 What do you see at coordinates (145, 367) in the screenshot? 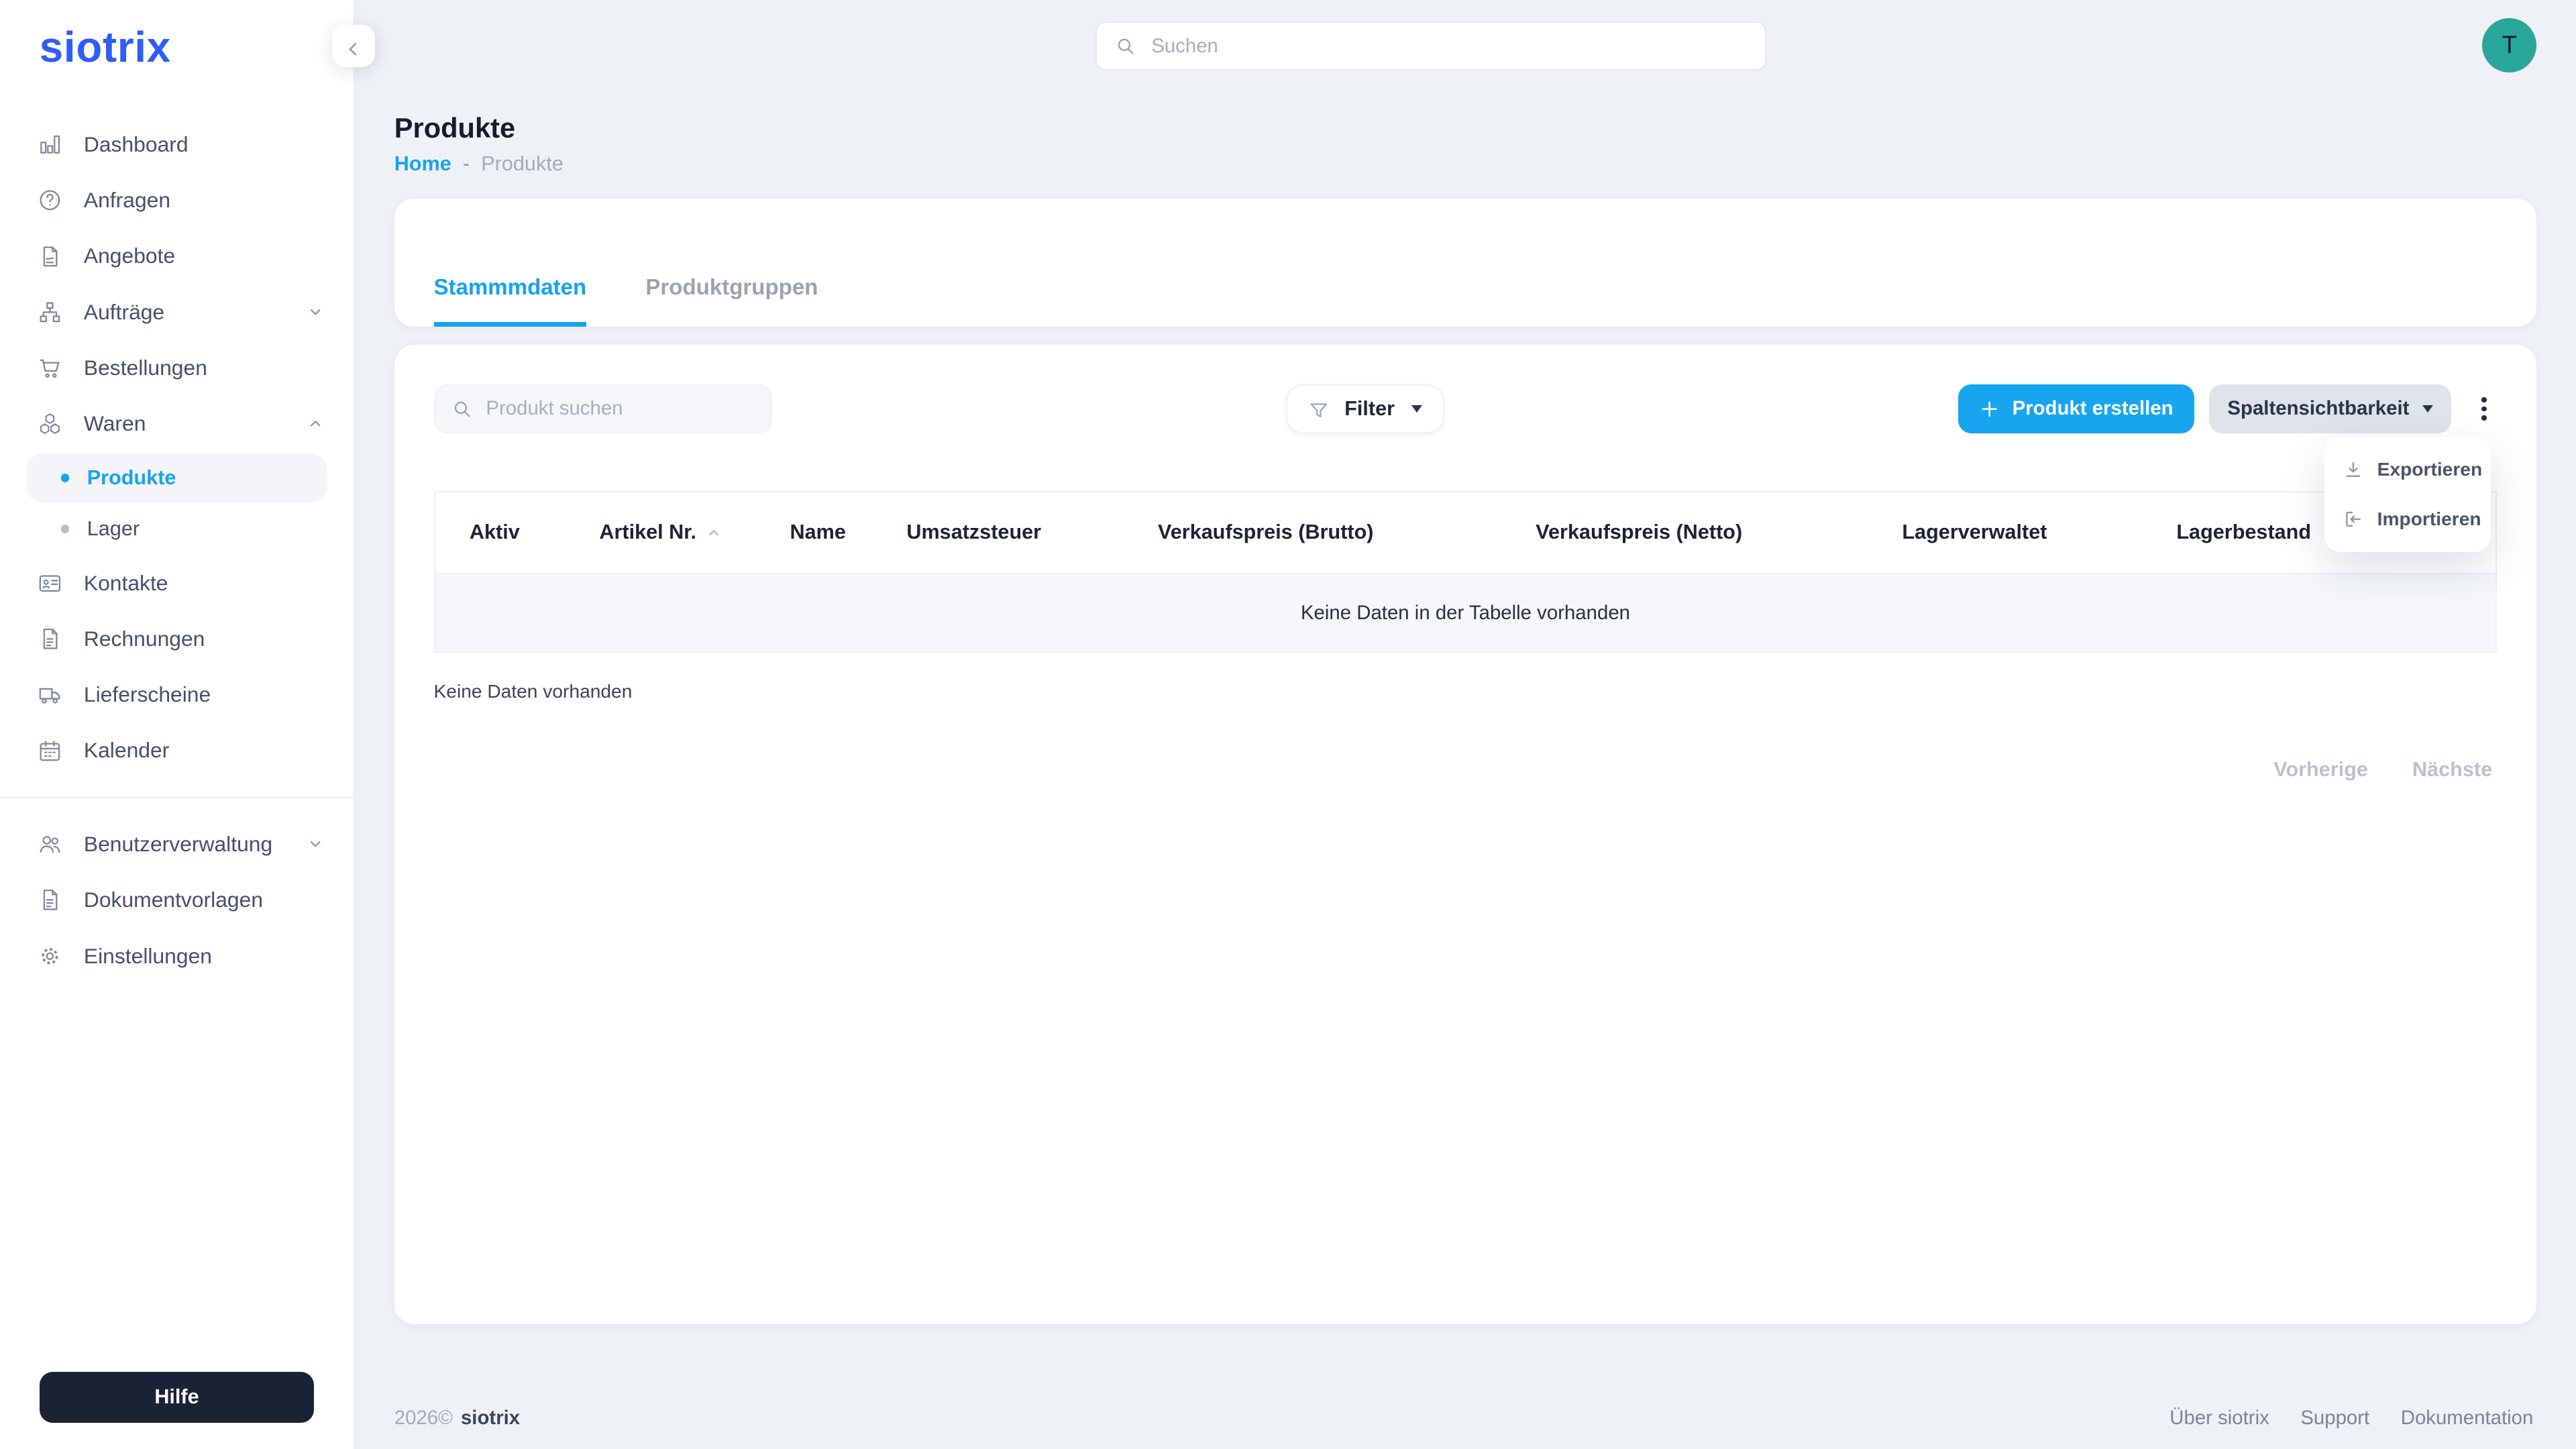
I see `sidebar-item-label: Bestellungen` at bounding box center [145, 367].